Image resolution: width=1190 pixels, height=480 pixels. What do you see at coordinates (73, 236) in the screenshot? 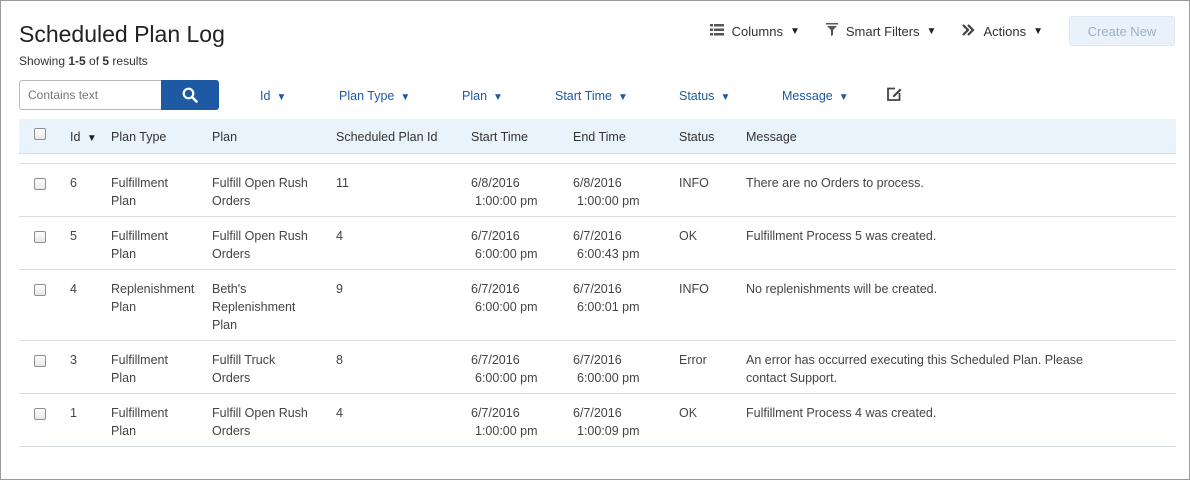
I see `cell-id: 5` at bounding box center [73, 236].